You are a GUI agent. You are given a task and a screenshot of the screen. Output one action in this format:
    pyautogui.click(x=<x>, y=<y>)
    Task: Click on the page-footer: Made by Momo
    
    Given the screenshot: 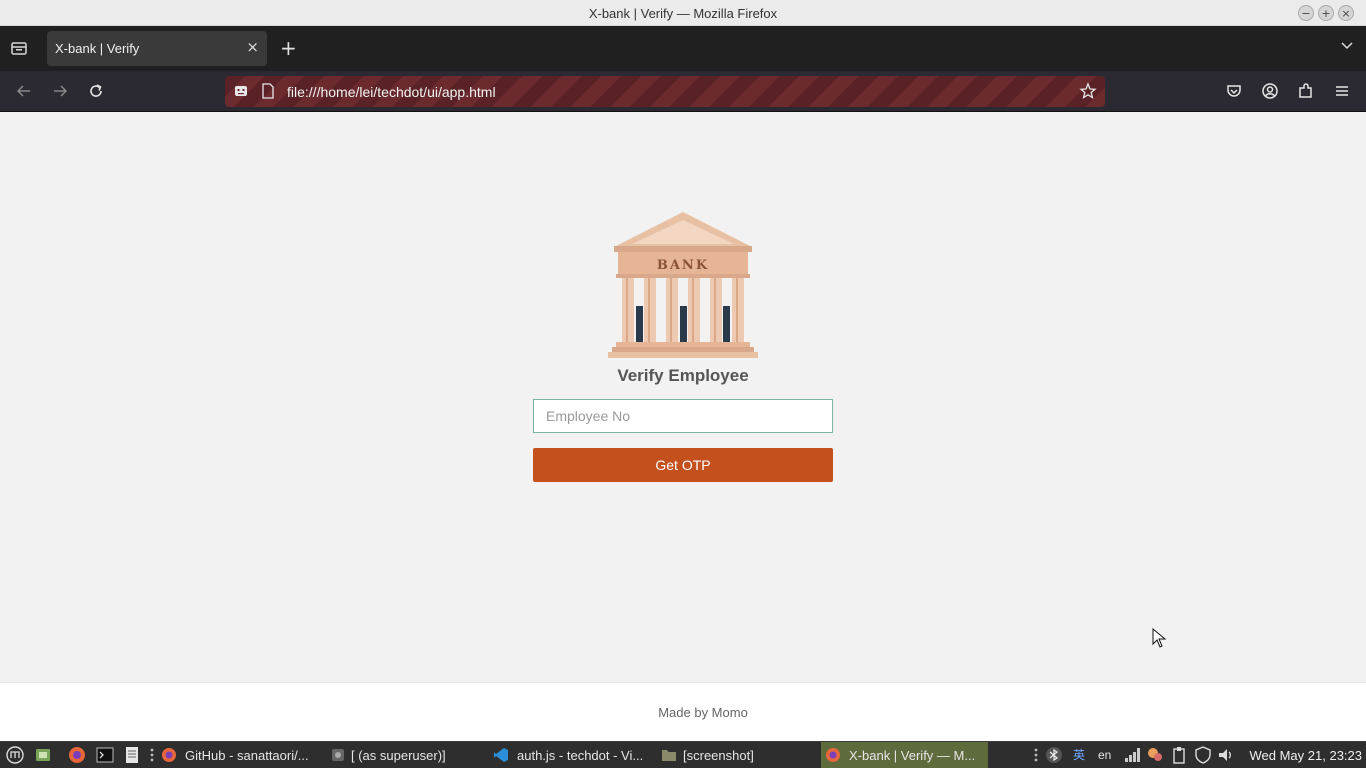 What is the action you would take?
    pyautogui.click(x=683, y=711)
    